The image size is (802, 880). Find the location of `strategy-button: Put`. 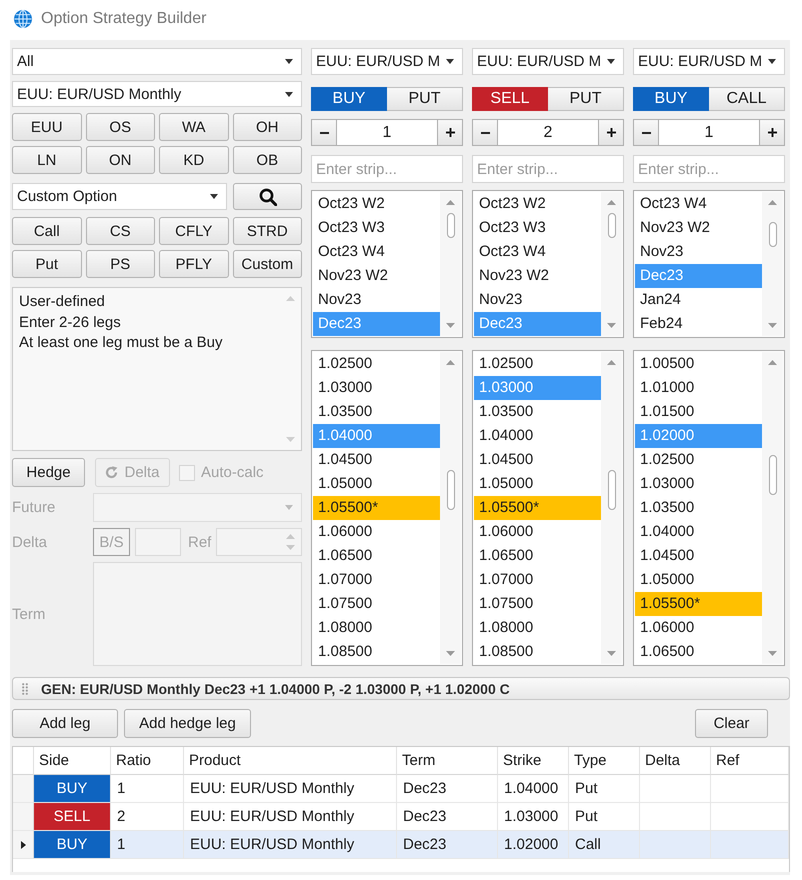

strategy-button: Put is located at coordinates (47, 264).